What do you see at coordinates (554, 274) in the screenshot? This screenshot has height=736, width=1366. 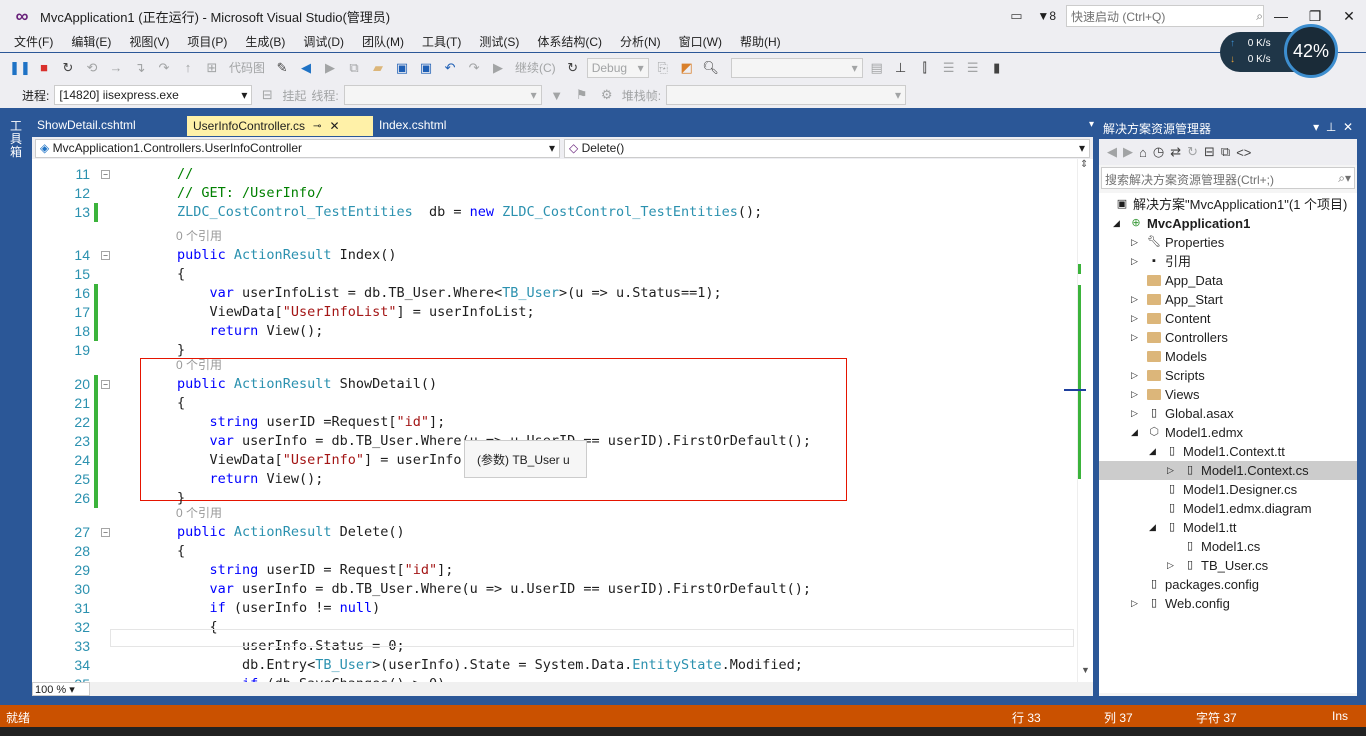 I see `code-line: 15 {` at bounding box center [554, 274].